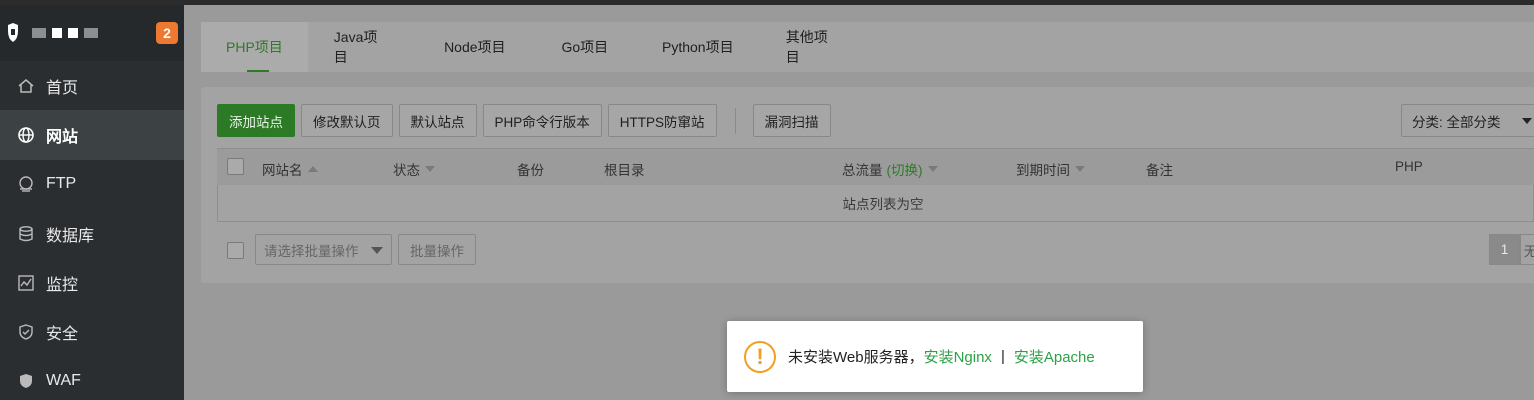 The image size is (1534, 400). I want to click on col-root-dir: 根目录, so click(624, 170).